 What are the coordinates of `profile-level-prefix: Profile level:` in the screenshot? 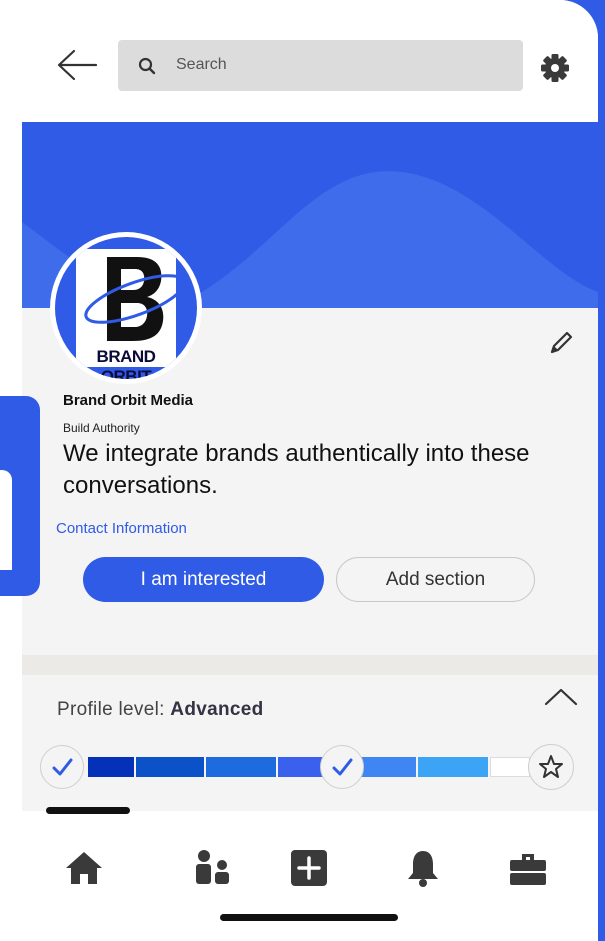 It's located at (111, 709).